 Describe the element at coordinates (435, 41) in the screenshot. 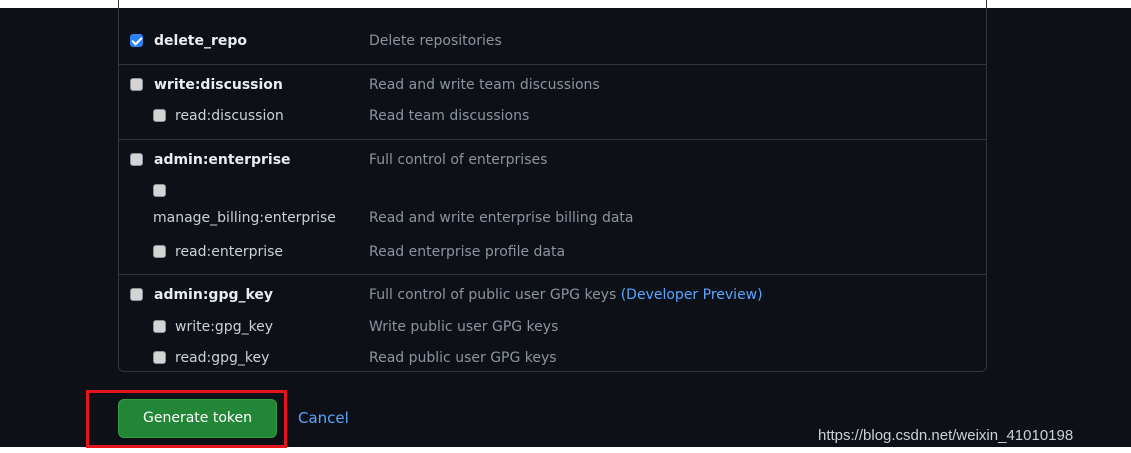

I see `scope-desc-delete-repo: Delete repositories` at that location.